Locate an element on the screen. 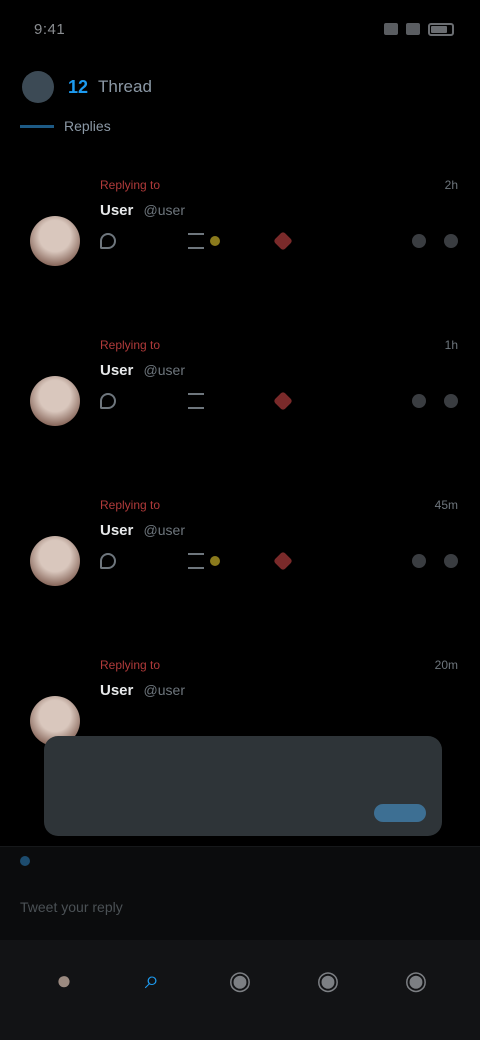 This screenshot has height=1040, width=480. avatar-icon: ● is located at coordinates (64, 979).